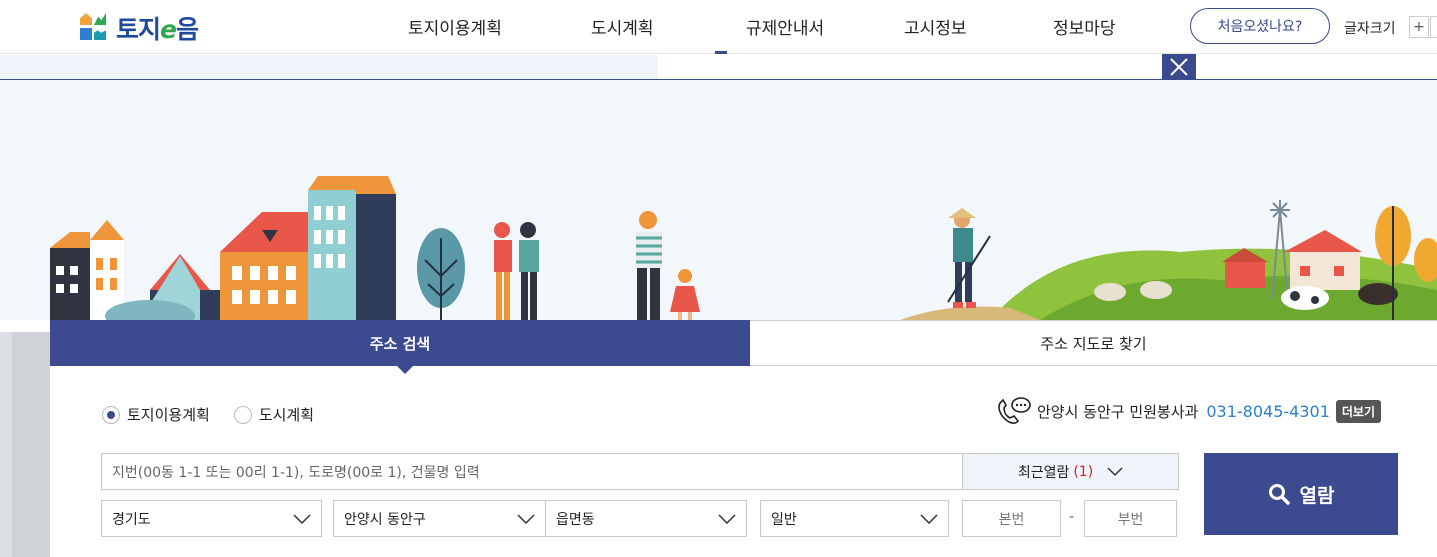 The width and height of the screenshot is (1437, 557). What do you see at coordinates (455, 34) in the screenshot?
I see `nav-land-use-plan: 토지이용계획` at bounding box center [455, 34].